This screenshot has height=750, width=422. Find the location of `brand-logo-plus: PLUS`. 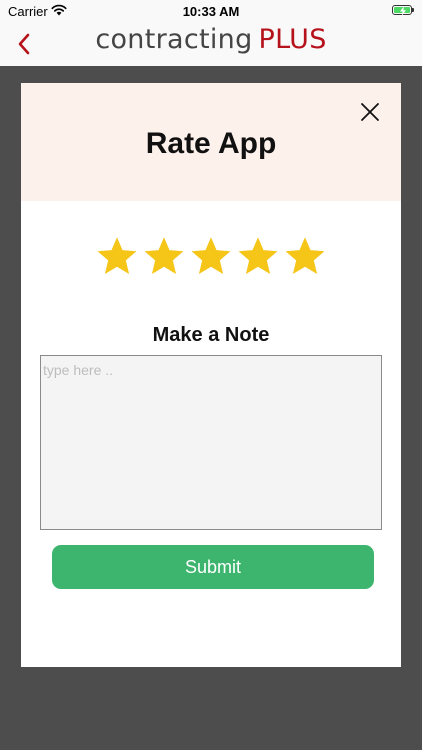

brand-logo-plus: PLUS is located at coordinates (292, 39).